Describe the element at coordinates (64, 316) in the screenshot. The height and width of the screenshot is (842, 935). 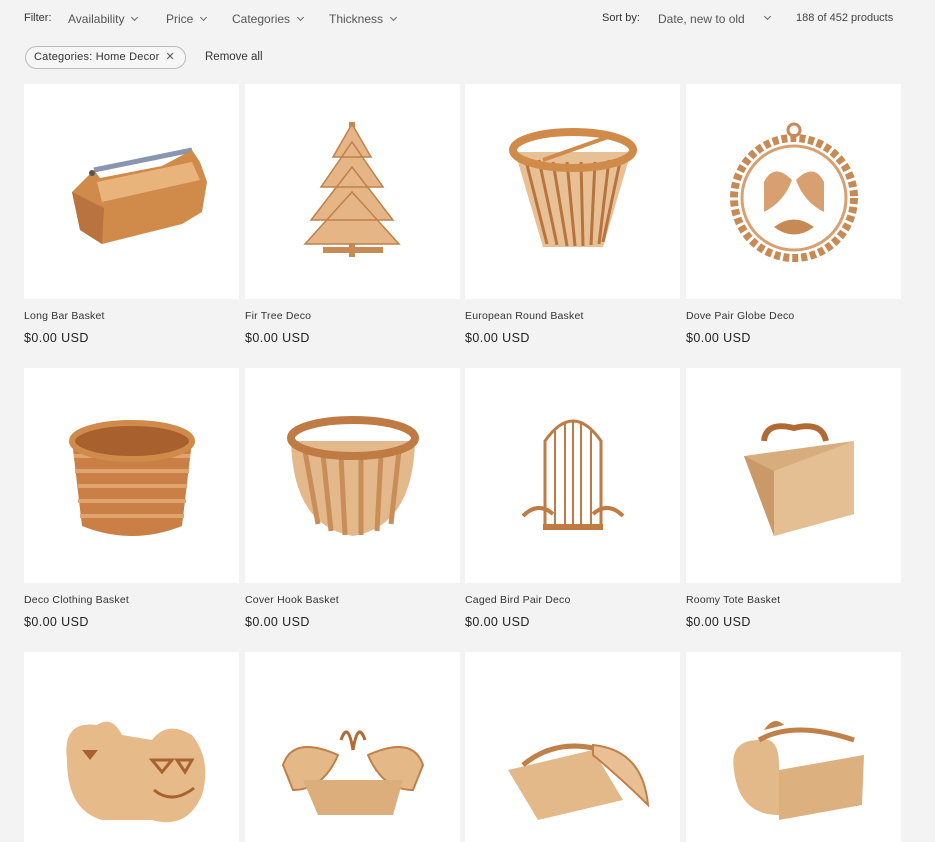
I see `product-title: Long Bar Basket` at that location.